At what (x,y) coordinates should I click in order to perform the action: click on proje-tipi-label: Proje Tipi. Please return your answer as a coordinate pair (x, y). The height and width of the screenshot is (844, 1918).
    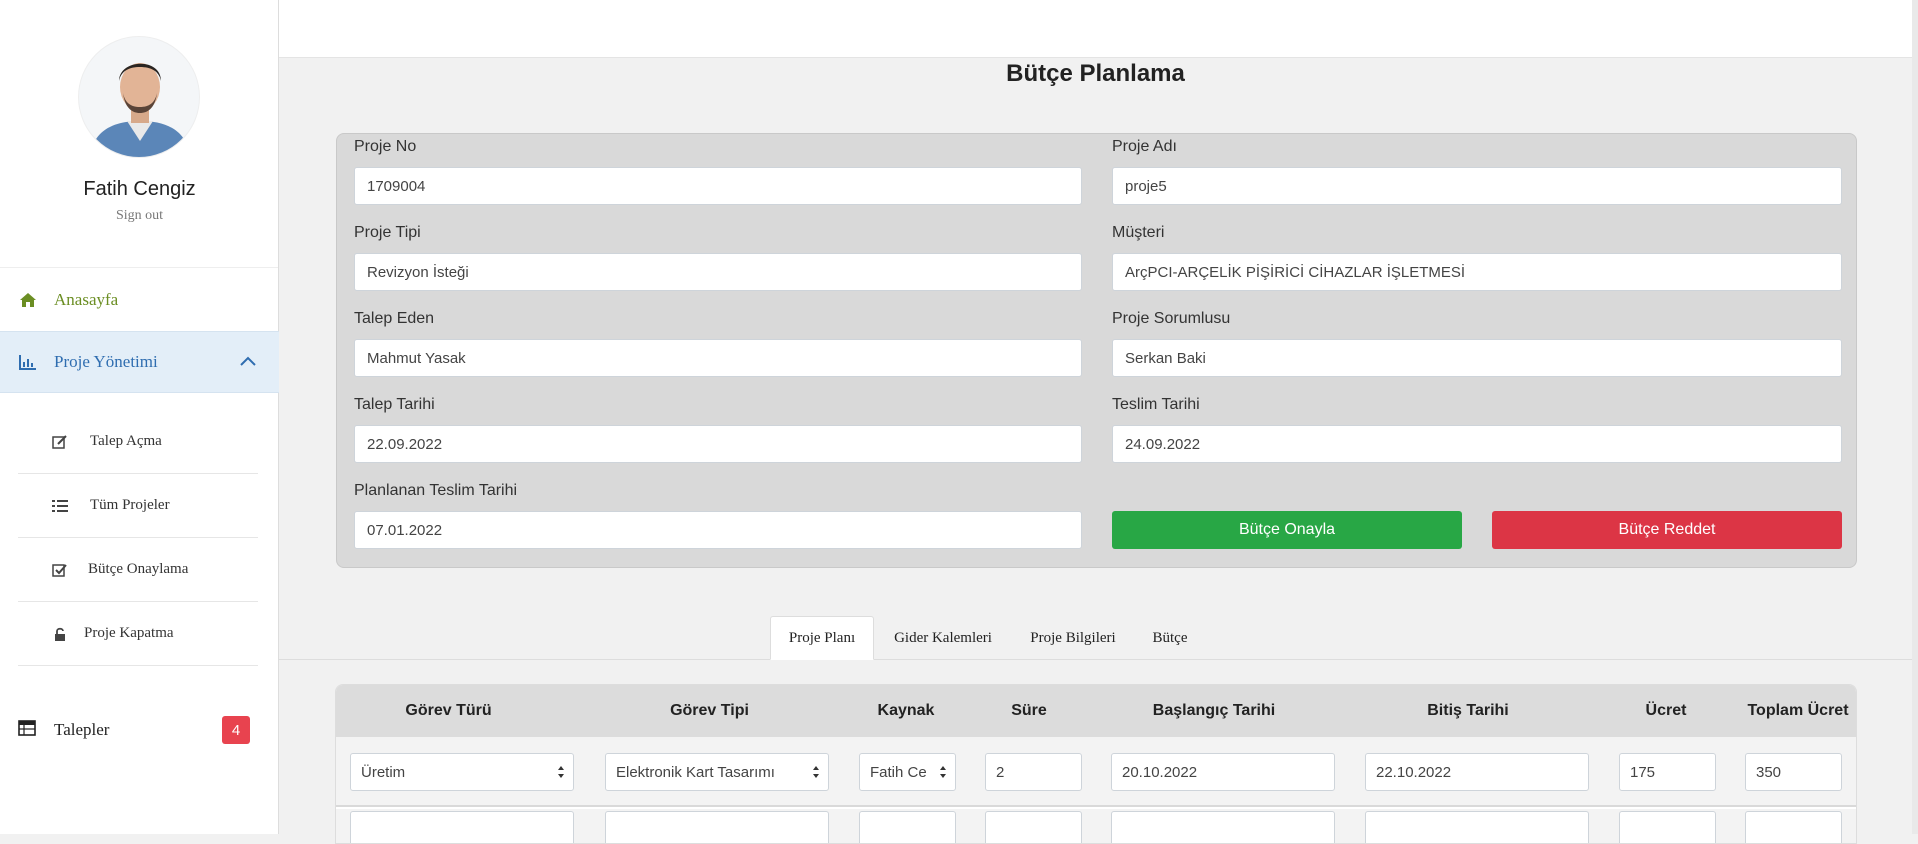
    Looking at the image, I should click on (387, 232).